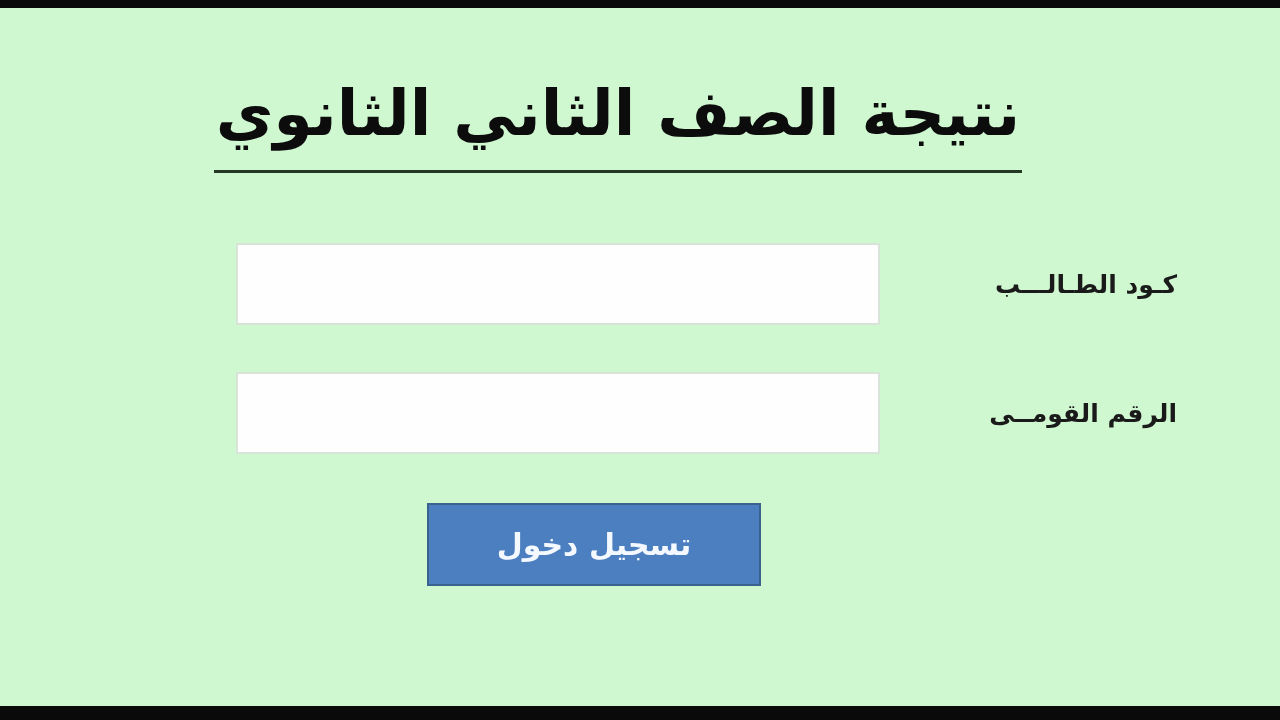  I want to click on field-label: كـود الطـالـــب, so click(1085, 284).